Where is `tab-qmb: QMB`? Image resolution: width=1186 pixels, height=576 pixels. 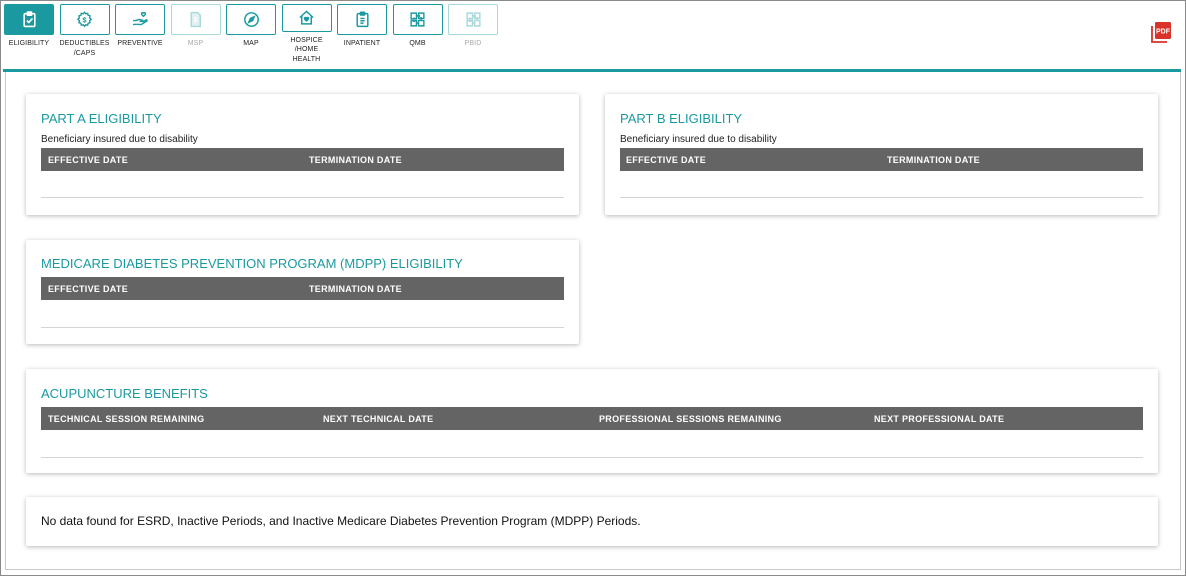 tab-qmb: QMB is located at coordinates (417, 34).